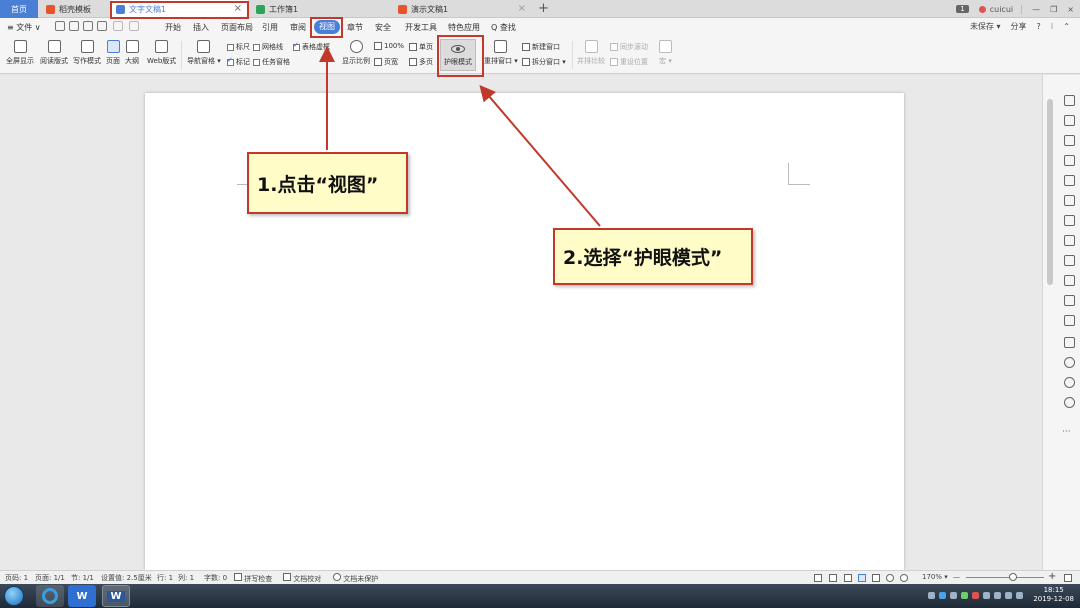 Image resolution: width=1080 pixels, height=608 pixels. Describe the element at coordinates (60, 26) in the screenshot. I see `save-icon` at that location.